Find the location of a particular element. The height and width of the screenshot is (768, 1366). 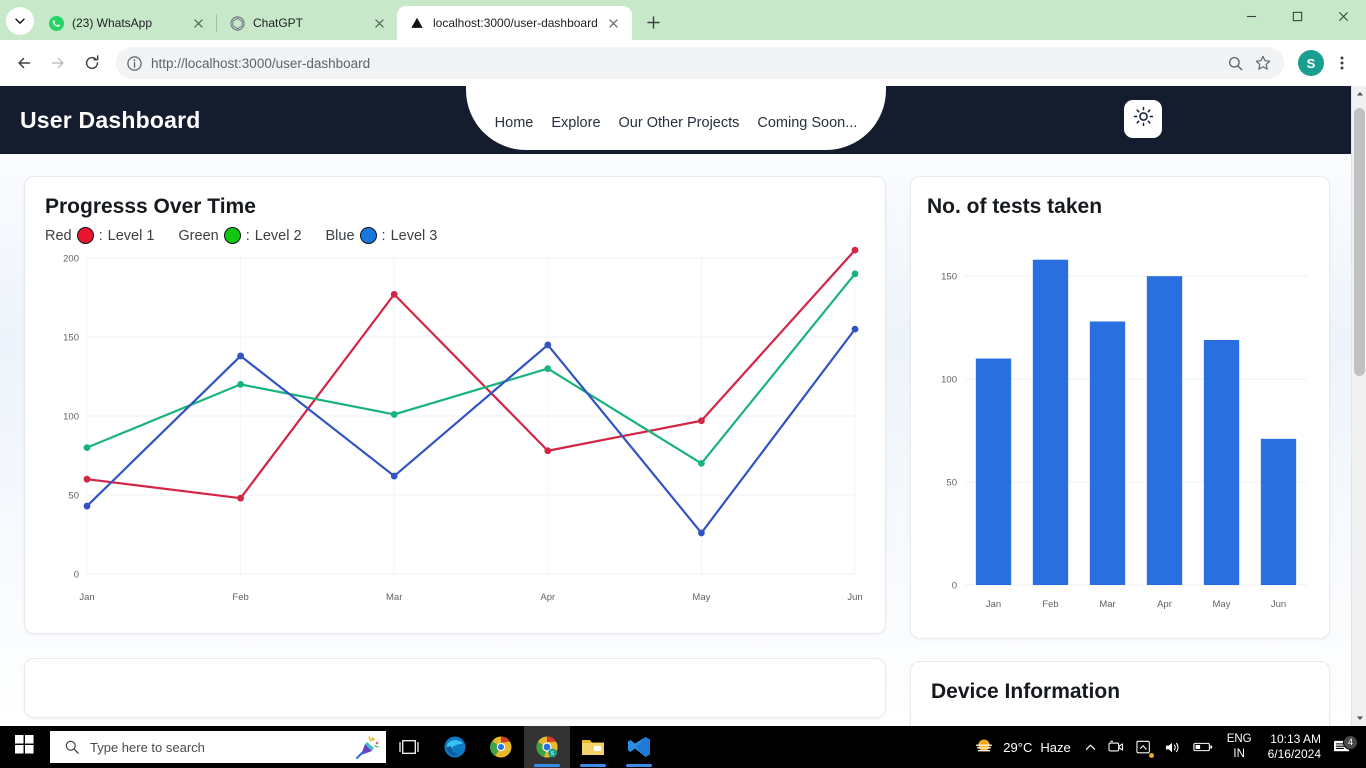

legend-item-level-1: Red : Level 1 is located at coordinates (99, 235).